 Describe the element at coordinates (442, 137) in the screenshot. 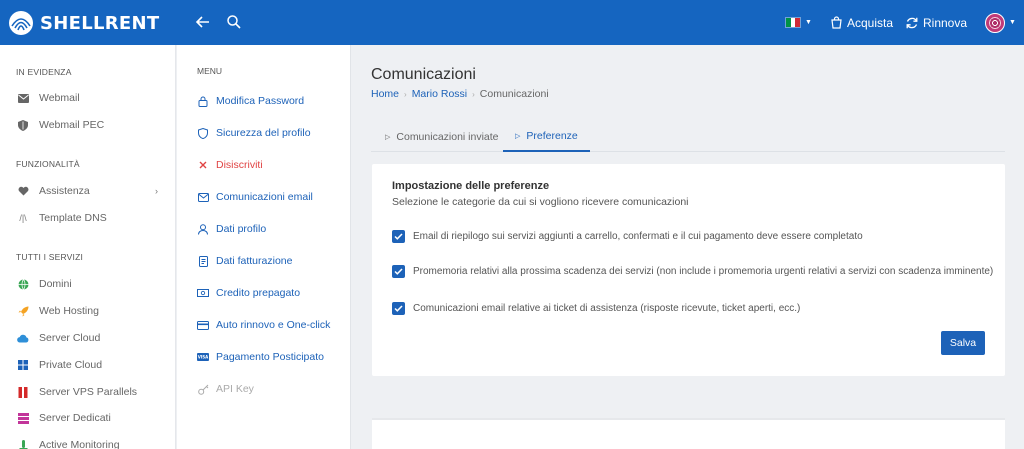

I see `tab-sent-communications: ▷ Comunicazioni inviate` at that location.